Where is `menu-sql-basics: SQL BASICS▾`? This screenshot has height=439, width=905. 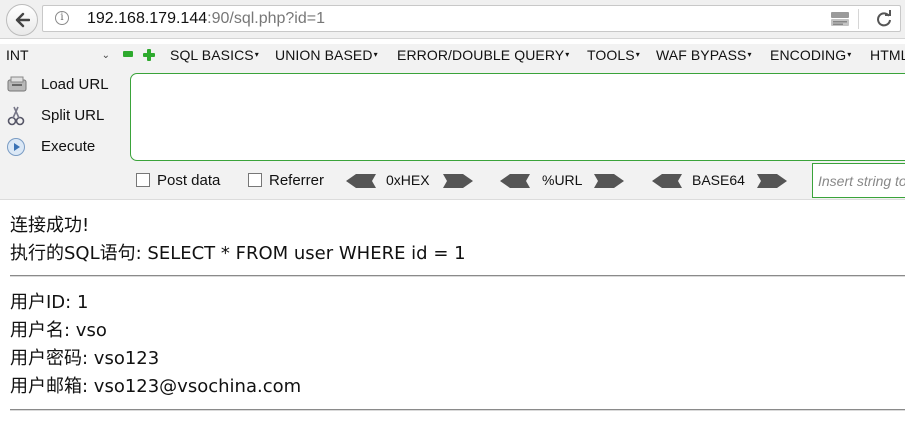 menu-sql-basics: SQL BASICS▾ is located at coordinates (214, 55).